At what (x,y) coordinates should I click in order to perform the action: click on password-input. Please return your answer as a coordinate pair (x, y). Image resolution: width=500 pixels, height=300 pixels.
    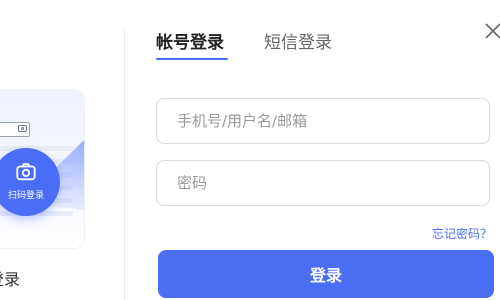
    Looking at the image, I should click on (323, 183).